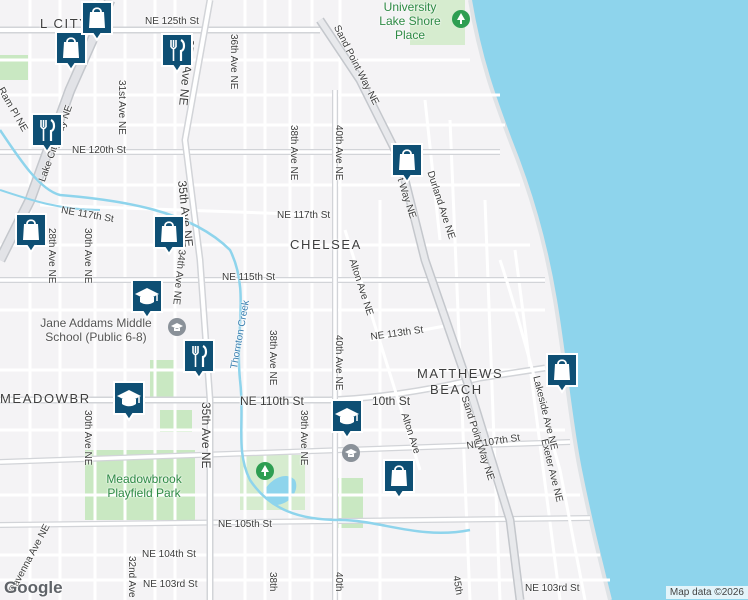 The image size is (748, 600). Describe the element at coordinates (460, 373) in the screenshot. I see `neighborhood-matthews: MATTHEWS` at that location.